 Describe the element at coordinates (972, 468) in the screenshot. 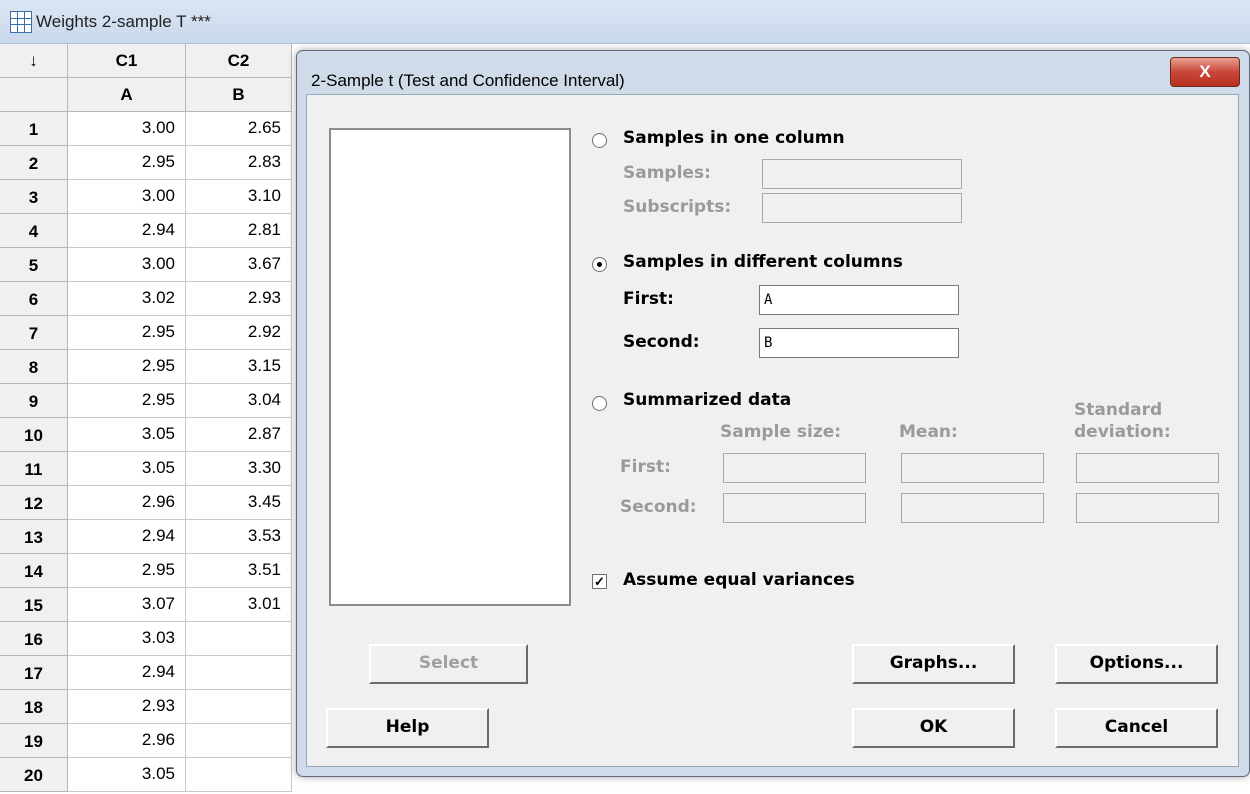

I see `first-mean-field` at that location.